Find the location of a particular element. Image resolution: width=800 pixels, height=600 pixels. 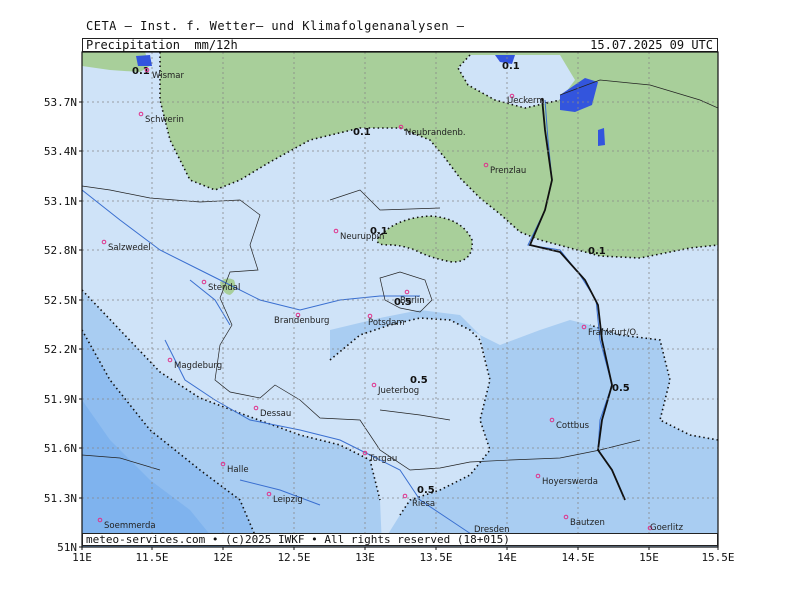

city-label: Prenzlau is located at coordinates (508, 171).